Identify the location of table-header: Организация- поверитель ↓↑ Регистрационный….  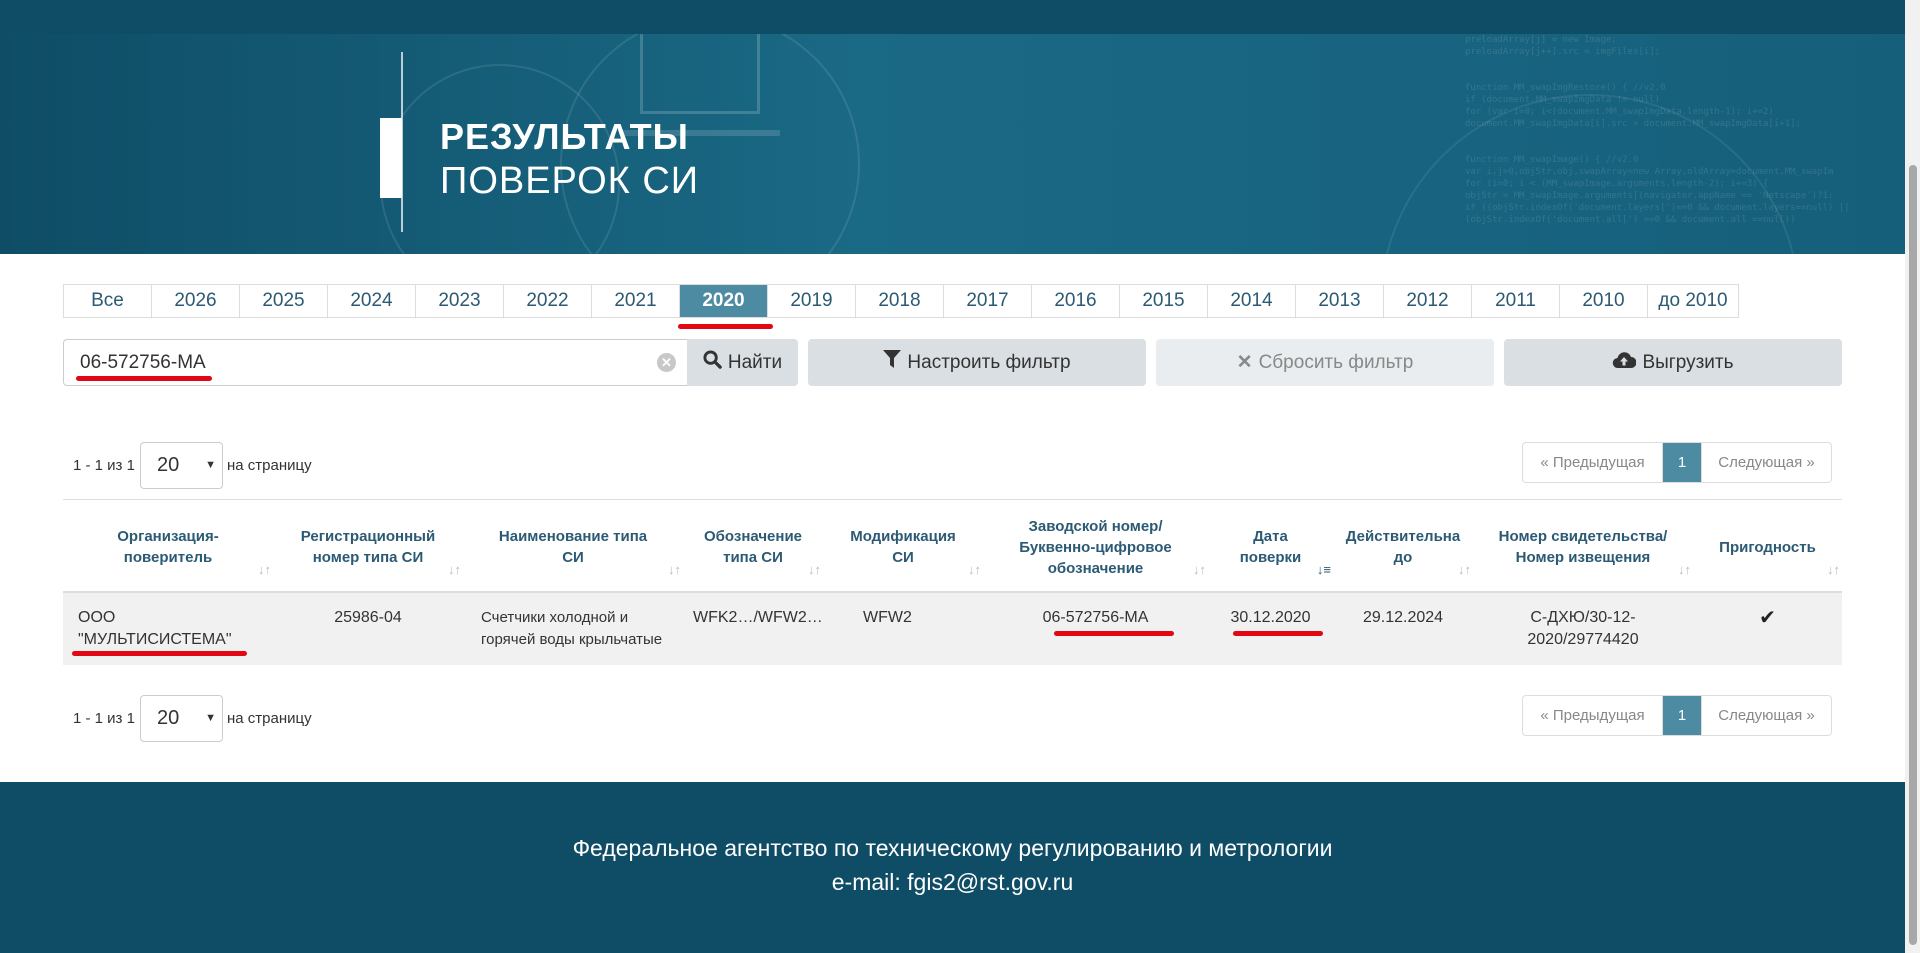
(952, 546).